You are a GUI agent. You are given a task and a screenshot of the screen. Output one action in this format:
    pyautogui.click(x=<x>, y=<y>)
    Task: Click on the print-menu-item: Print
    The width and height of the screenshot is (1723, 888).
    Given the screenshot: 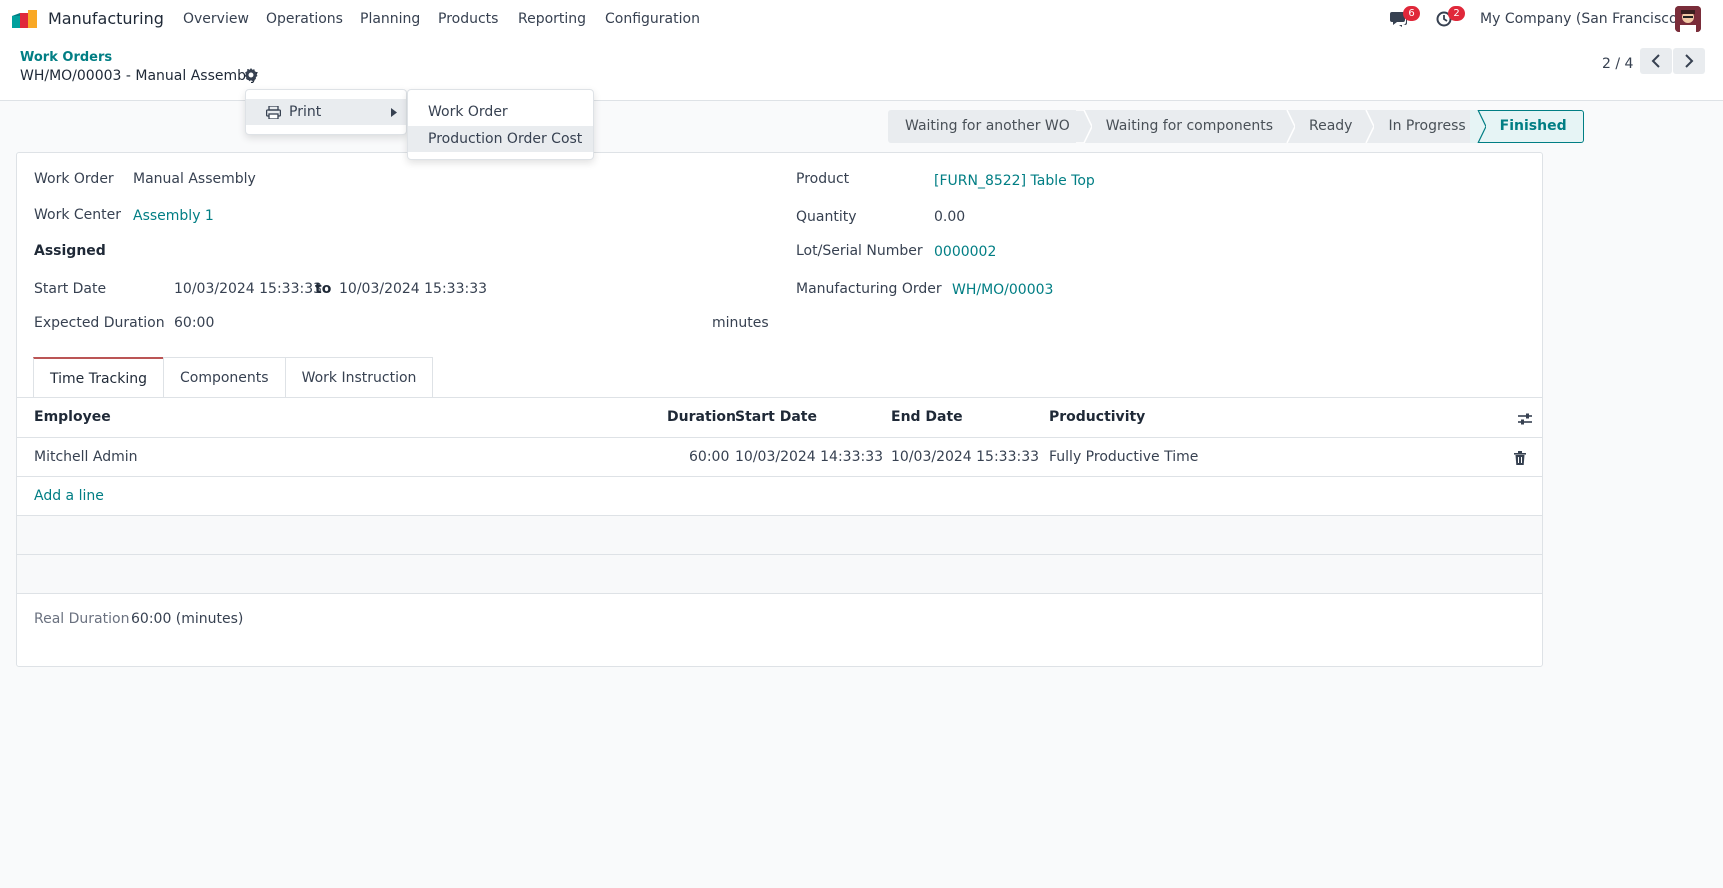 What is the action you would take?
    pyautogui.click(x=326, y=112)
    